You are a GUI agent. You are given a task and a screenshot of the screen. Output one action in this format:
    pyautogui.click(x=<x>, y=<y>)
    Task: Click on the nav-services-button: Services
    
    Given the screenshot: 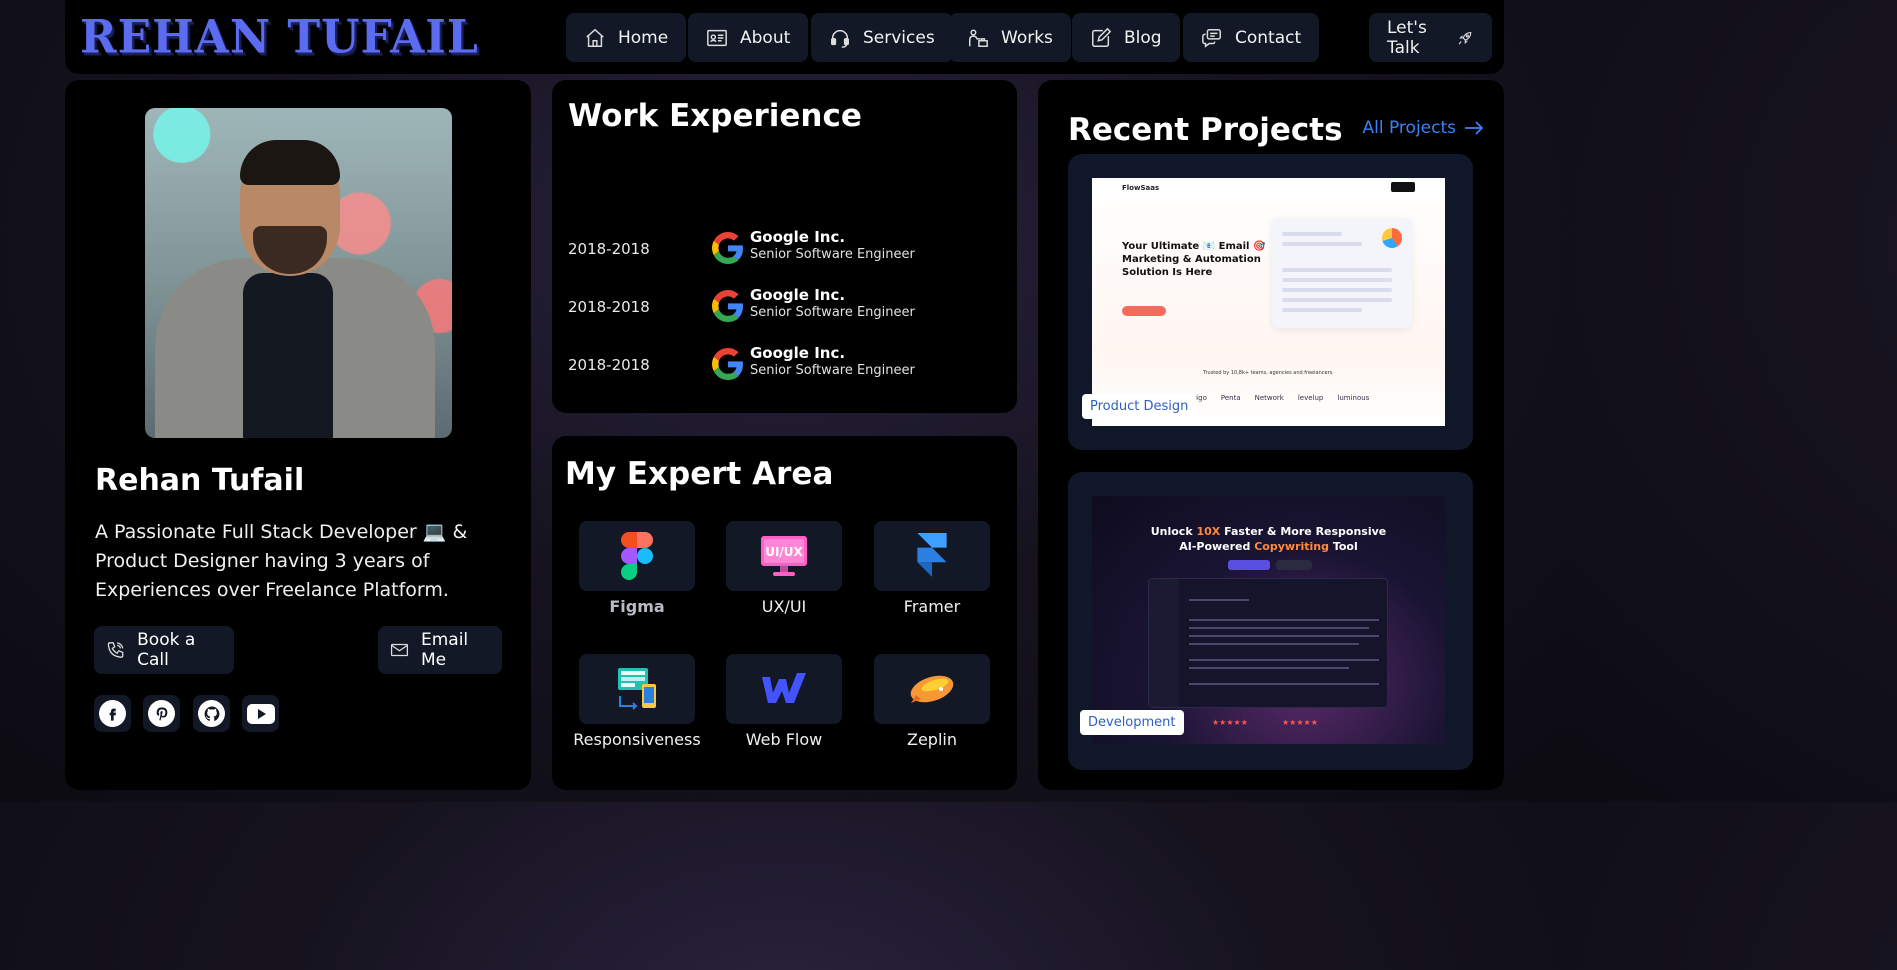 What is the action you would take?
    pyautogui.click(x=882, y=37)
    